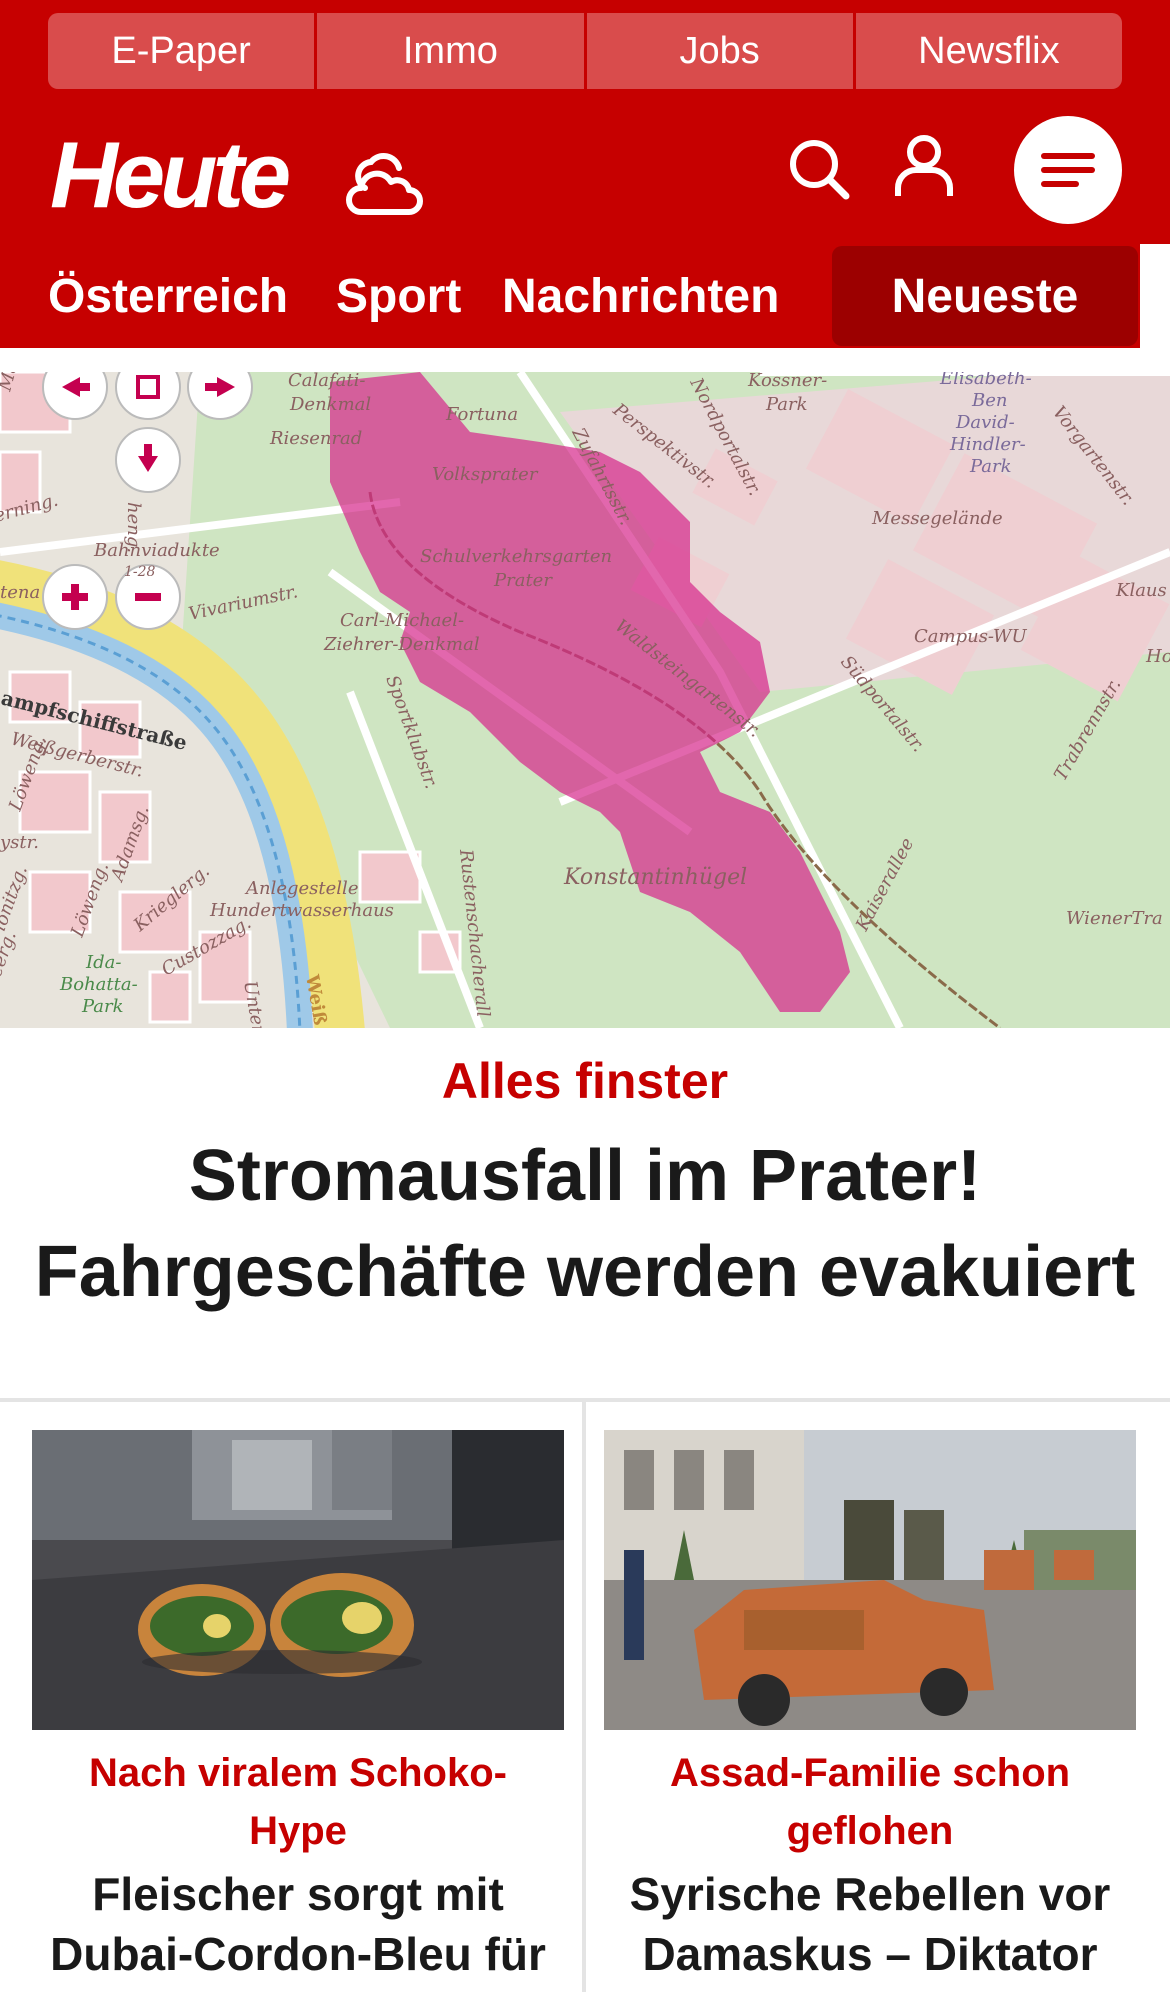 The height and width of the screenshot is (1992, 1170). I want to click on title-line: Damaskus – Diktator, so click(870, 1954).